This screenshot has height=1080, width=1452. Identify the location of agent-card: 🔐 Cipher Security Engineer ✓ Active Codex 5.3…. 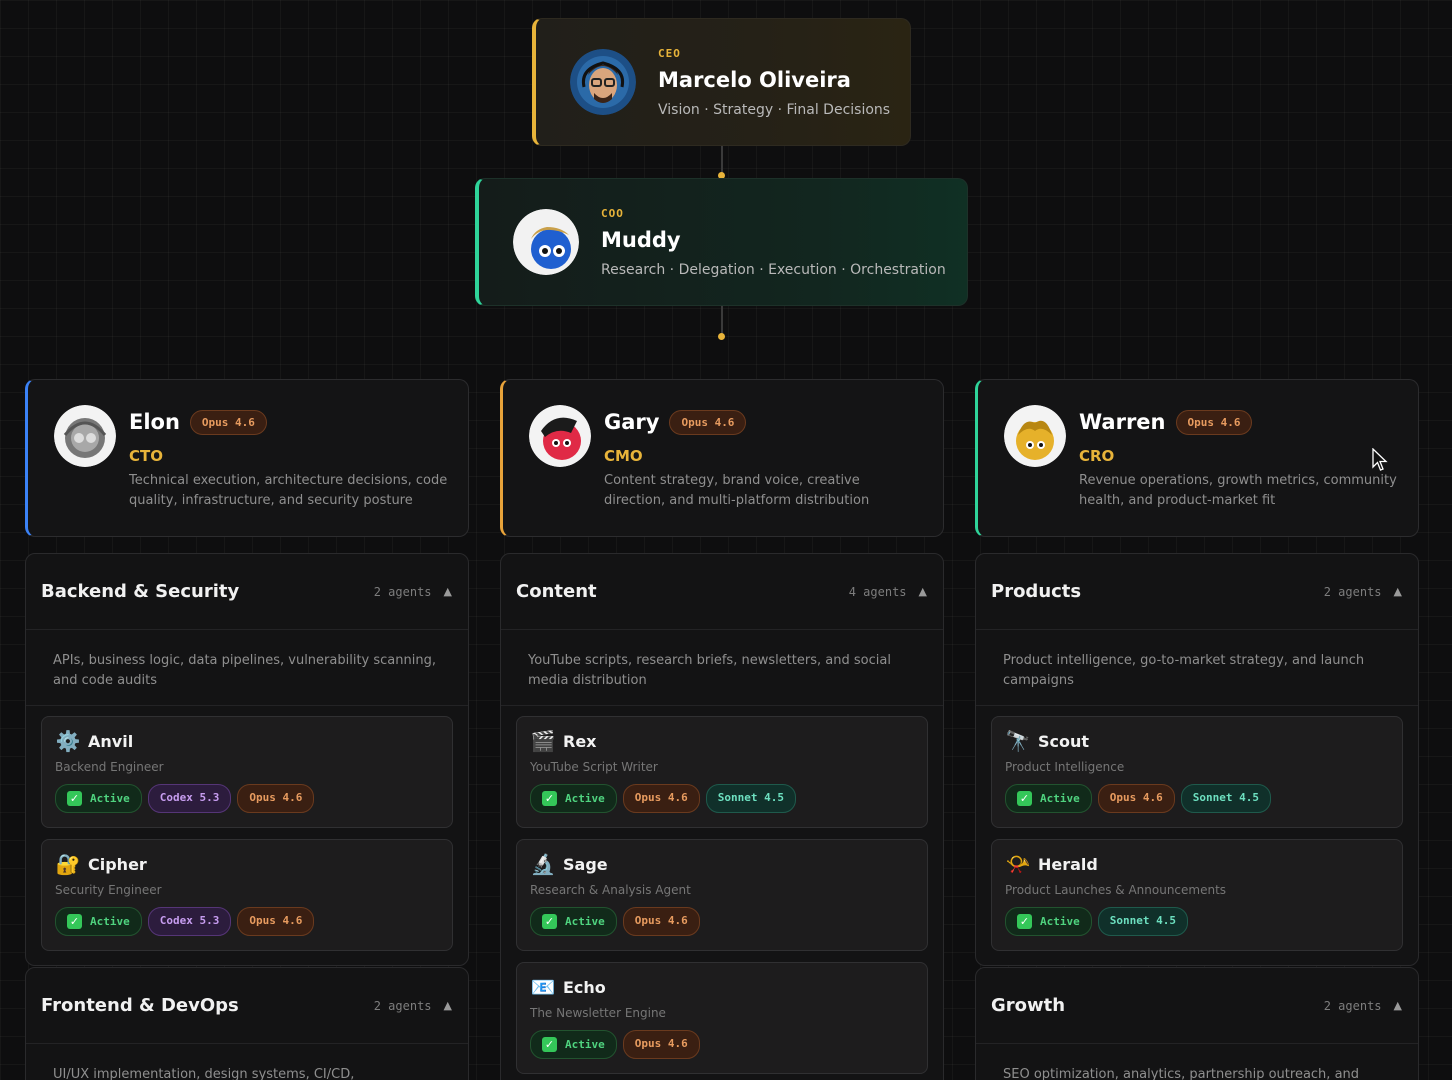
(247, 895).